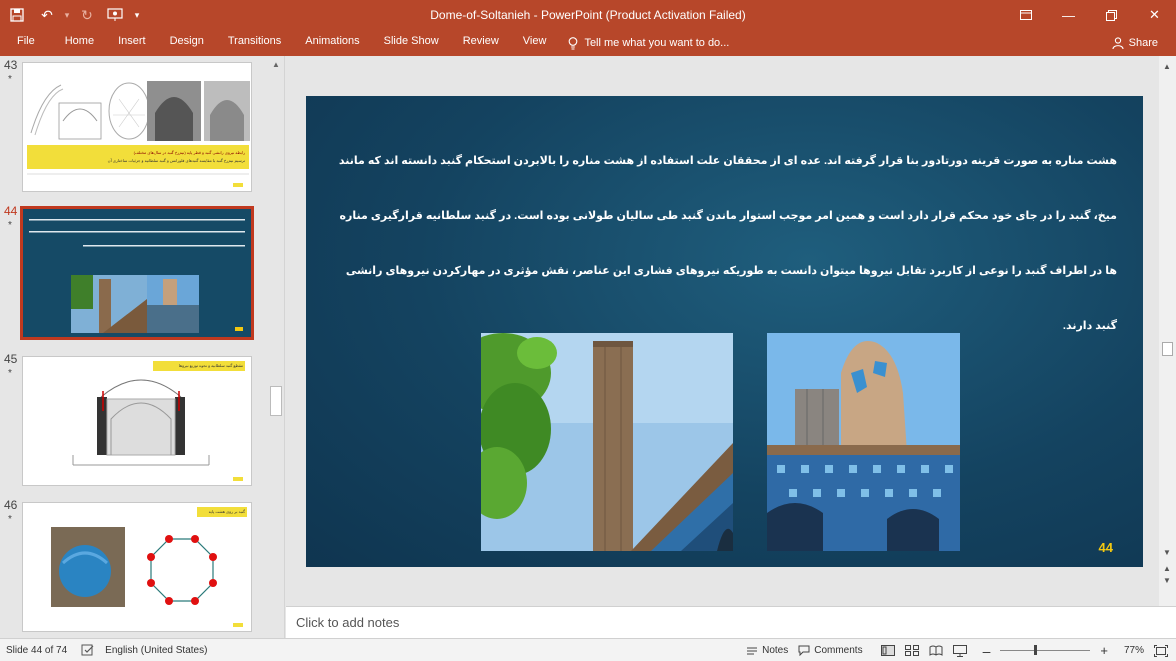  What do you see at coordinates (210, 365) in the screenshot?
I see `thumbnail-caption: مقطع گنبد سلطانیه و نحوه توزیع نیروها` at bounding box center [210, 365].